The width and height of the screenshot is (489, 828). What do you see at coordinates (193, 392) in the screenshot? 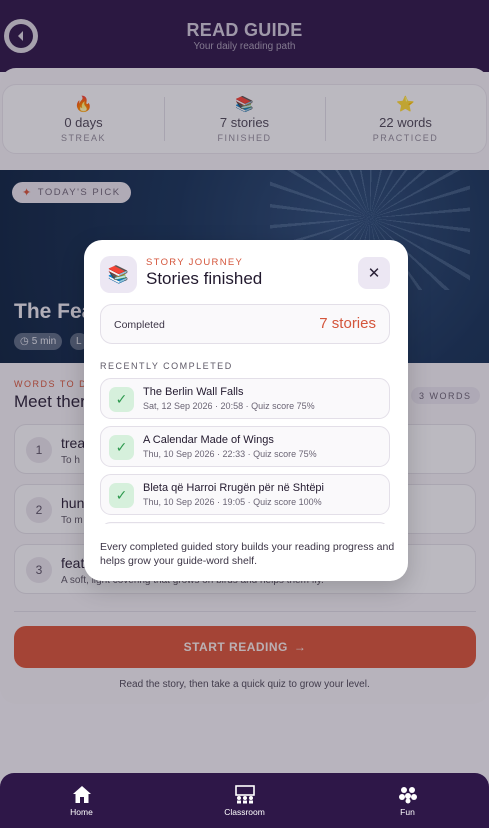
I see `story-item-title: The Berlin Wall Falls` at bounding box center [193, 392].